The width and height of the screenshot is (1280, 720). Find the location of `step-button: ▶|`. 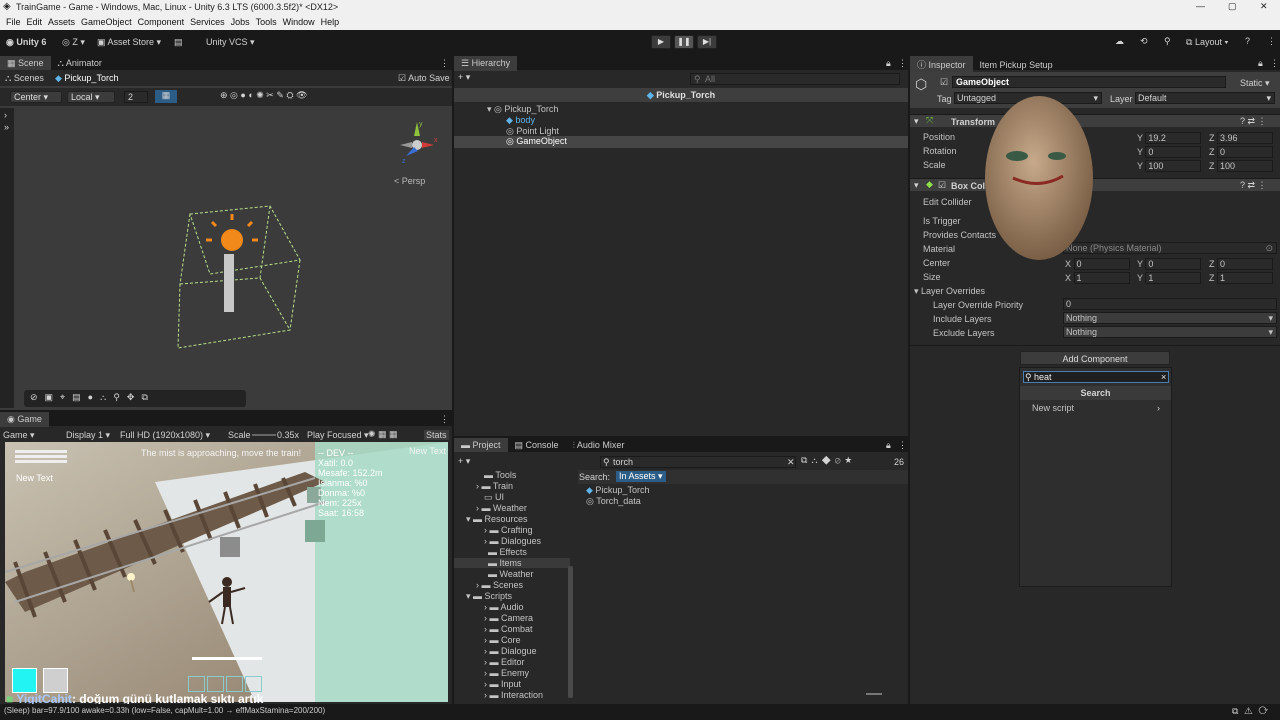

step-button: ▶| is located at coordinates (707, 42).